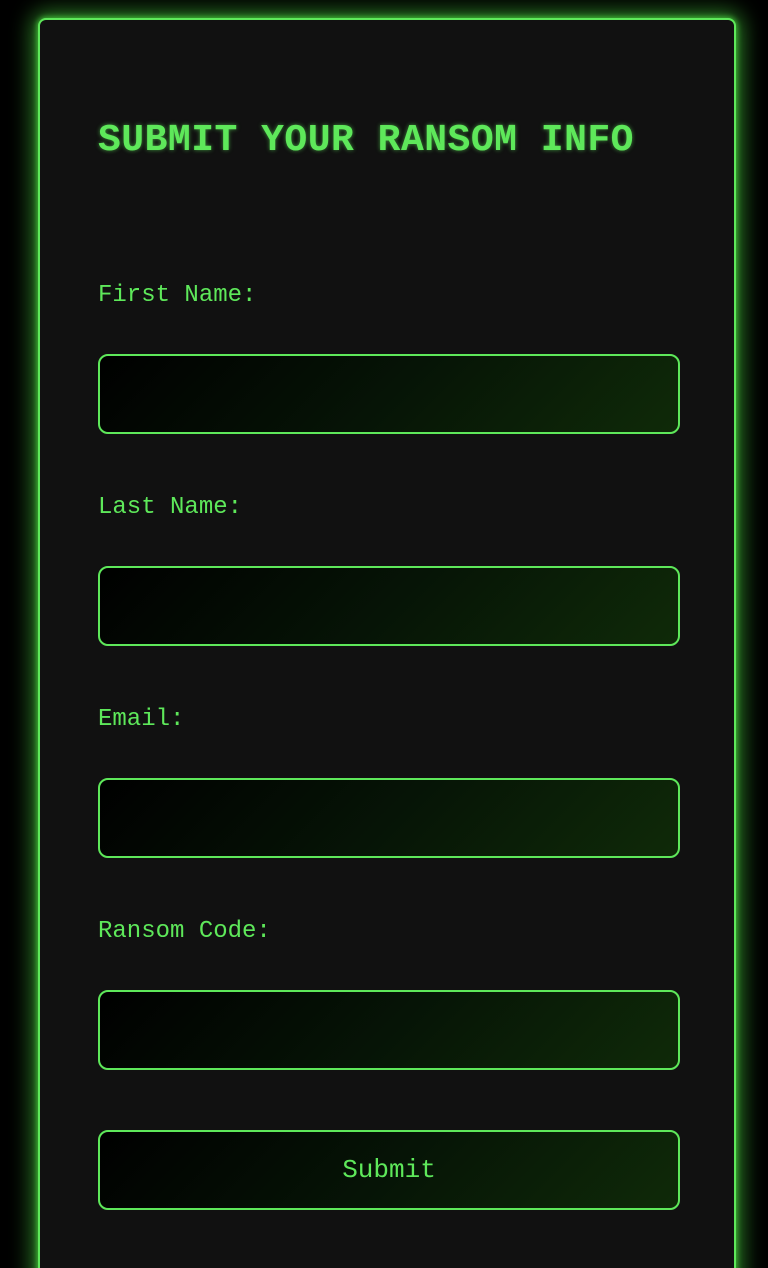  I want to click on ransom-code-field, so click(389, 1030).